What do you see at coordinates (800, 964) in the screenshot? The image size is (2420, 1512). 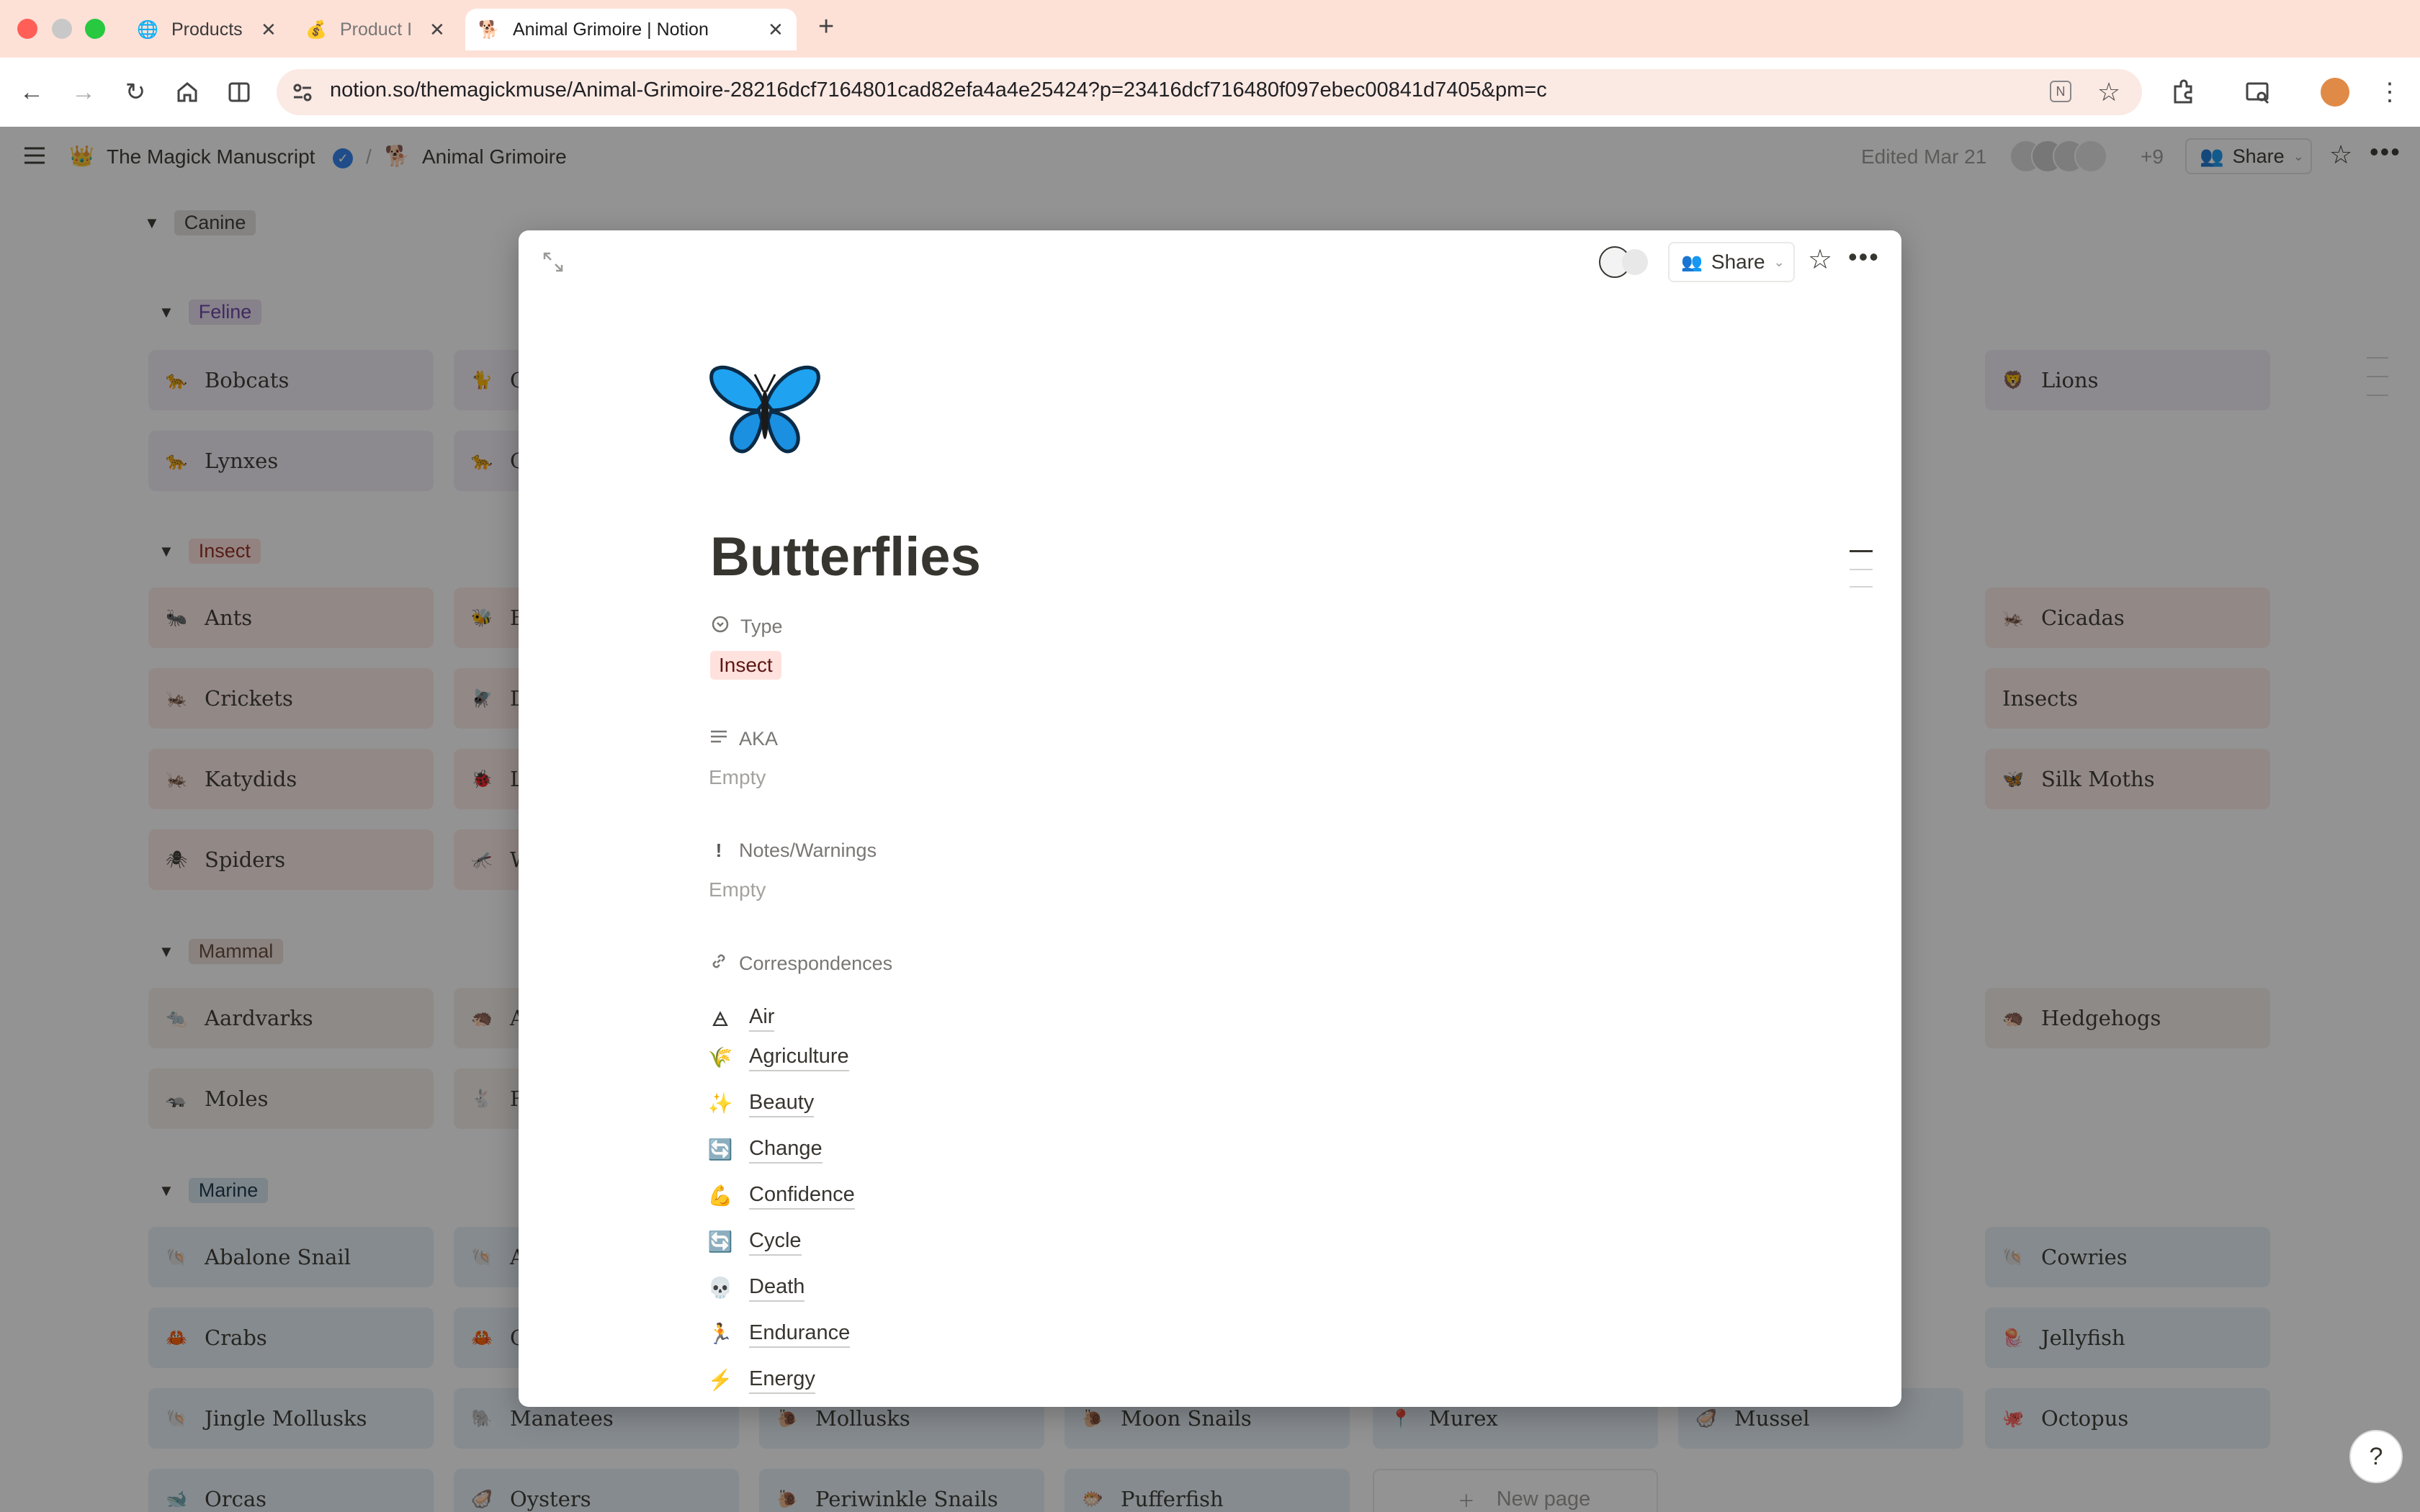 I see `property-correspondences-label: Correspondences` at bounding box center [800, 964].